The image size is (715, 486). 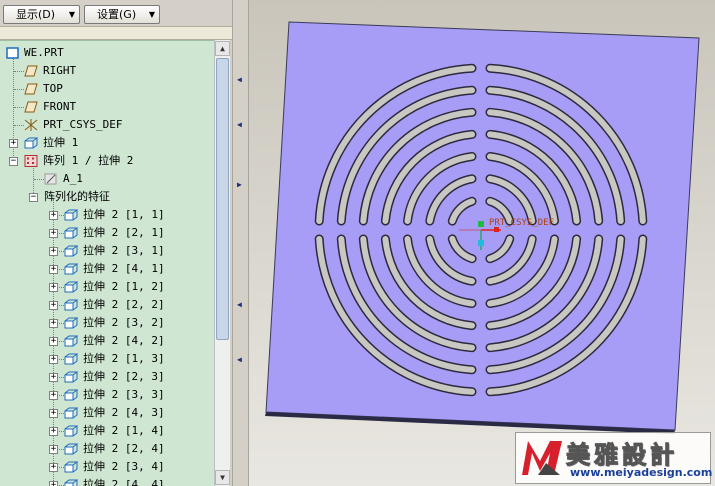 I want to click on tree-root: WE.PRT, so click(x=107, y=53).